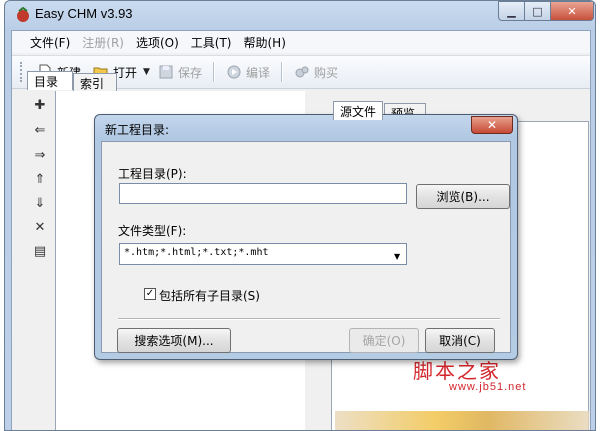 This screenshot has height=431, width=600. Describe the element at coordinates (234, 72) in the screenshot. I see `compile-icon` at that location.